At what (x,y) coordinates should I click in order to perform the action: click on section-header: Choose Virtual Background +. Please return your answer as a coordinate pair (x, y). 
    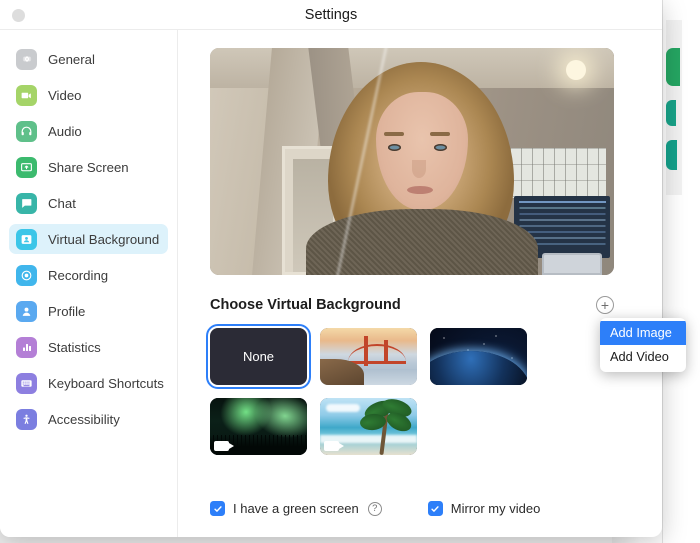
    Looking at the image, I should click on (412, 305).